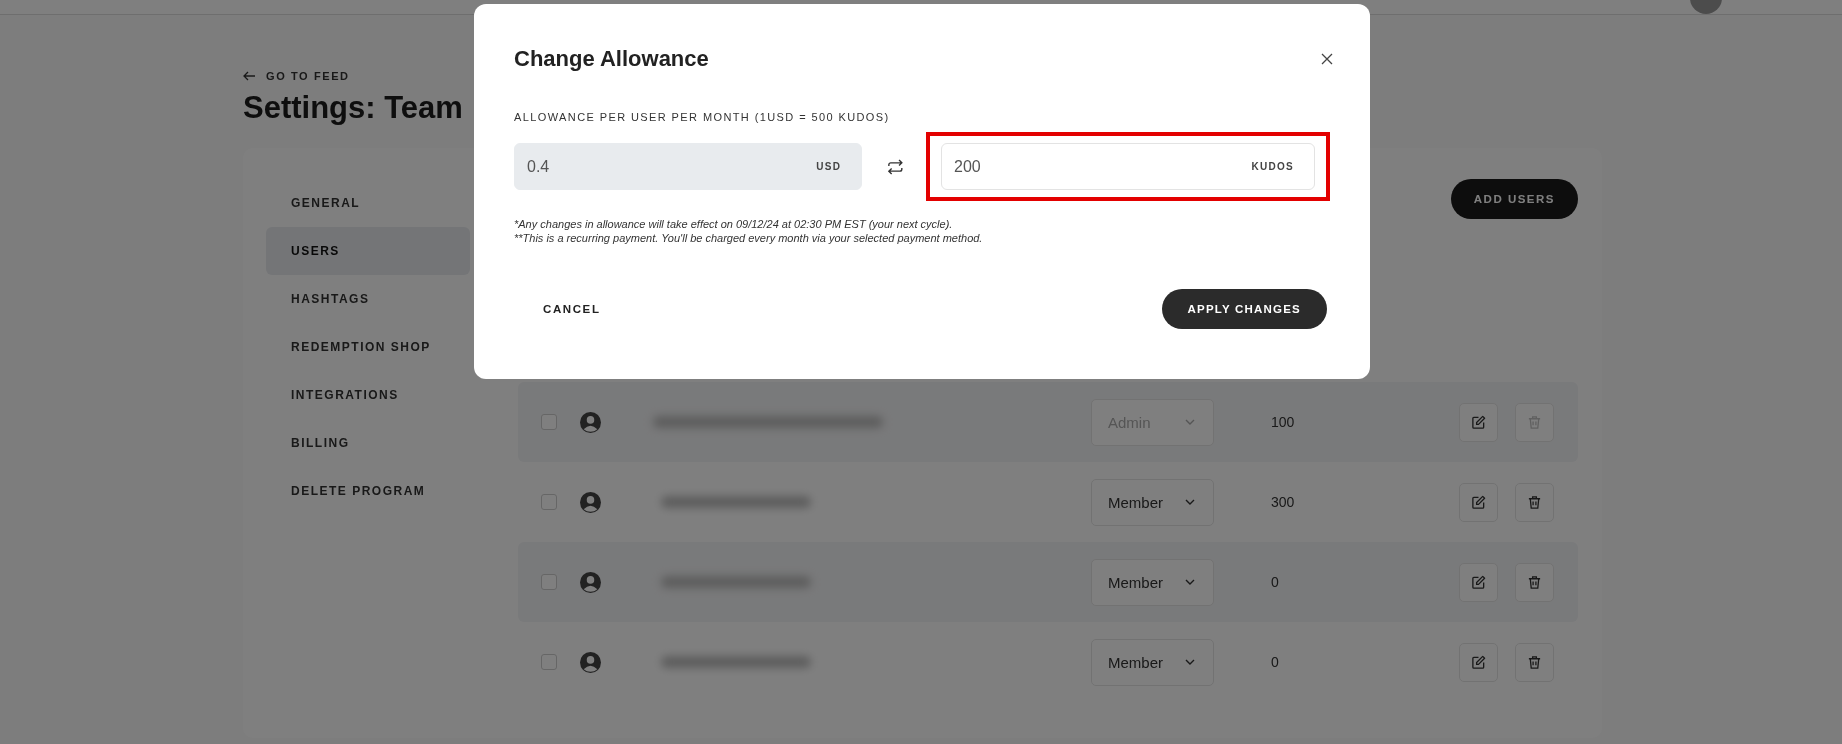 The image size is (1842, 744). Describe the element at coordinates (368, 203) in the screenshot. I see `sidebar-item: GENERAL` at that location.